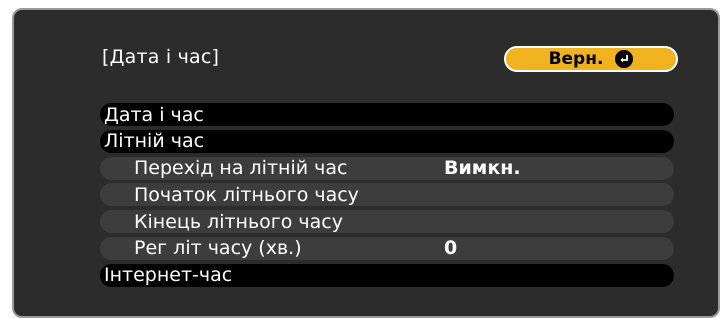  I want to click on menu-item-label: Кінець літнього часу, so click(238, 221).